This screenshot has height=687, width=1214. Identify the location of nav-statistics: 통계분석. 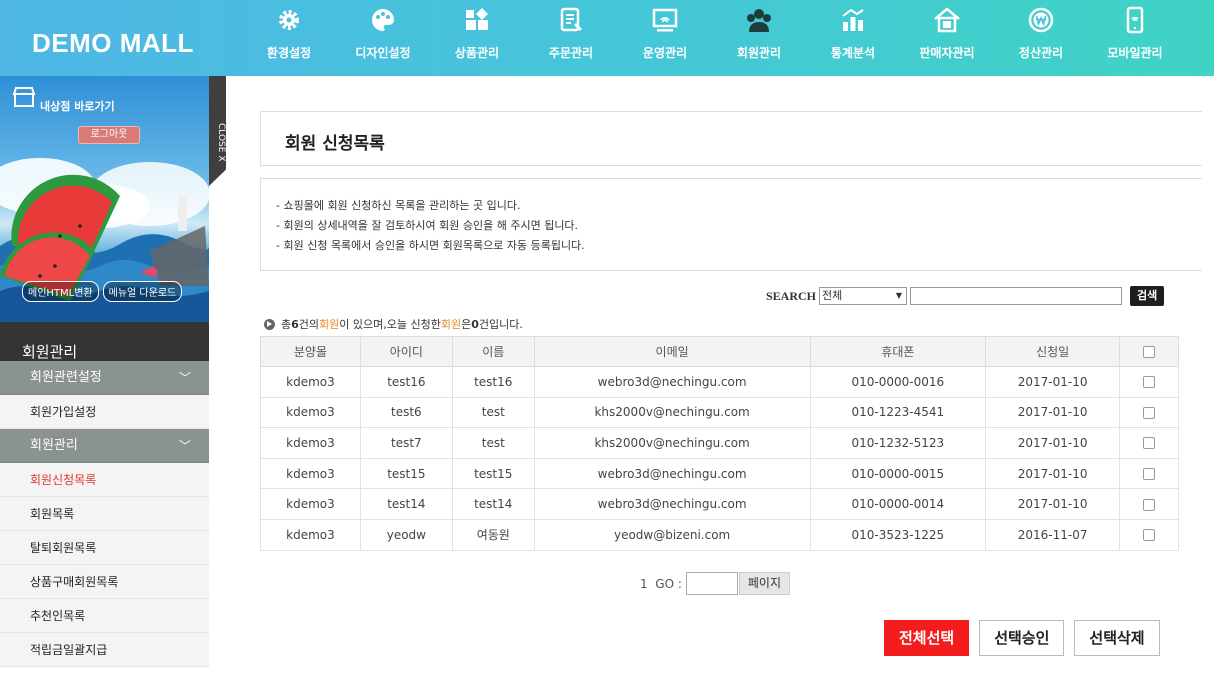
(853, 33).